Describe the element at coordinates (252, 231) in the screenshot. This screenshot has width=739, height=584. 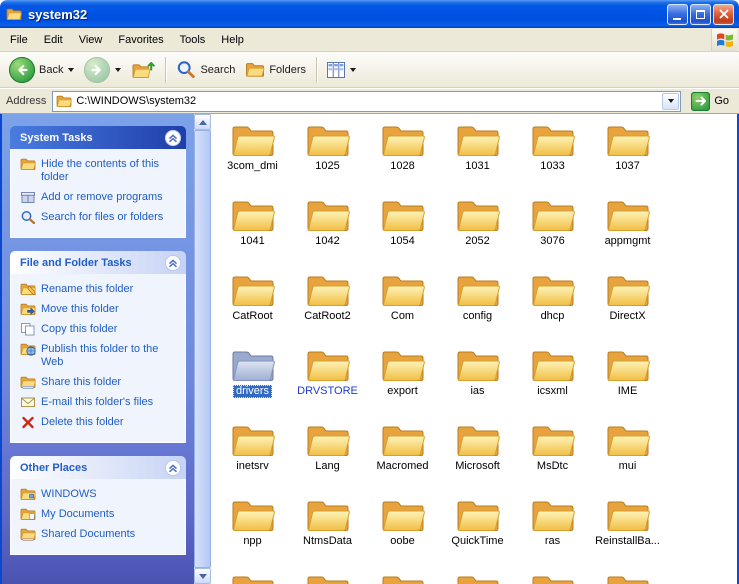
I see `folder-item: 1041` at that location.